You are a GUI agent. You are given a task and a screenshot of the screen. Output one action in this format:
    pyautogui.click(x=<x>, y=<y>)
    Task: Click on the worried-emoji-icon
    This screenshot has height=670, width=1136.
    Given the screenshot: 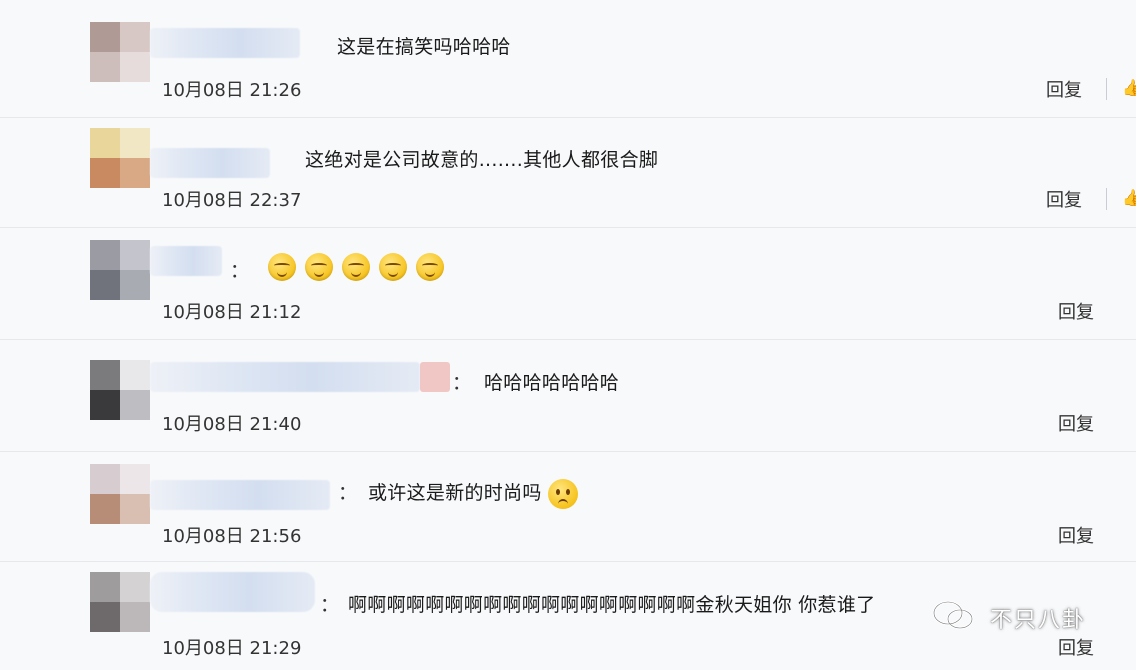 What is the action you would take?
    pyautogui.click(x=562, y=493)
    